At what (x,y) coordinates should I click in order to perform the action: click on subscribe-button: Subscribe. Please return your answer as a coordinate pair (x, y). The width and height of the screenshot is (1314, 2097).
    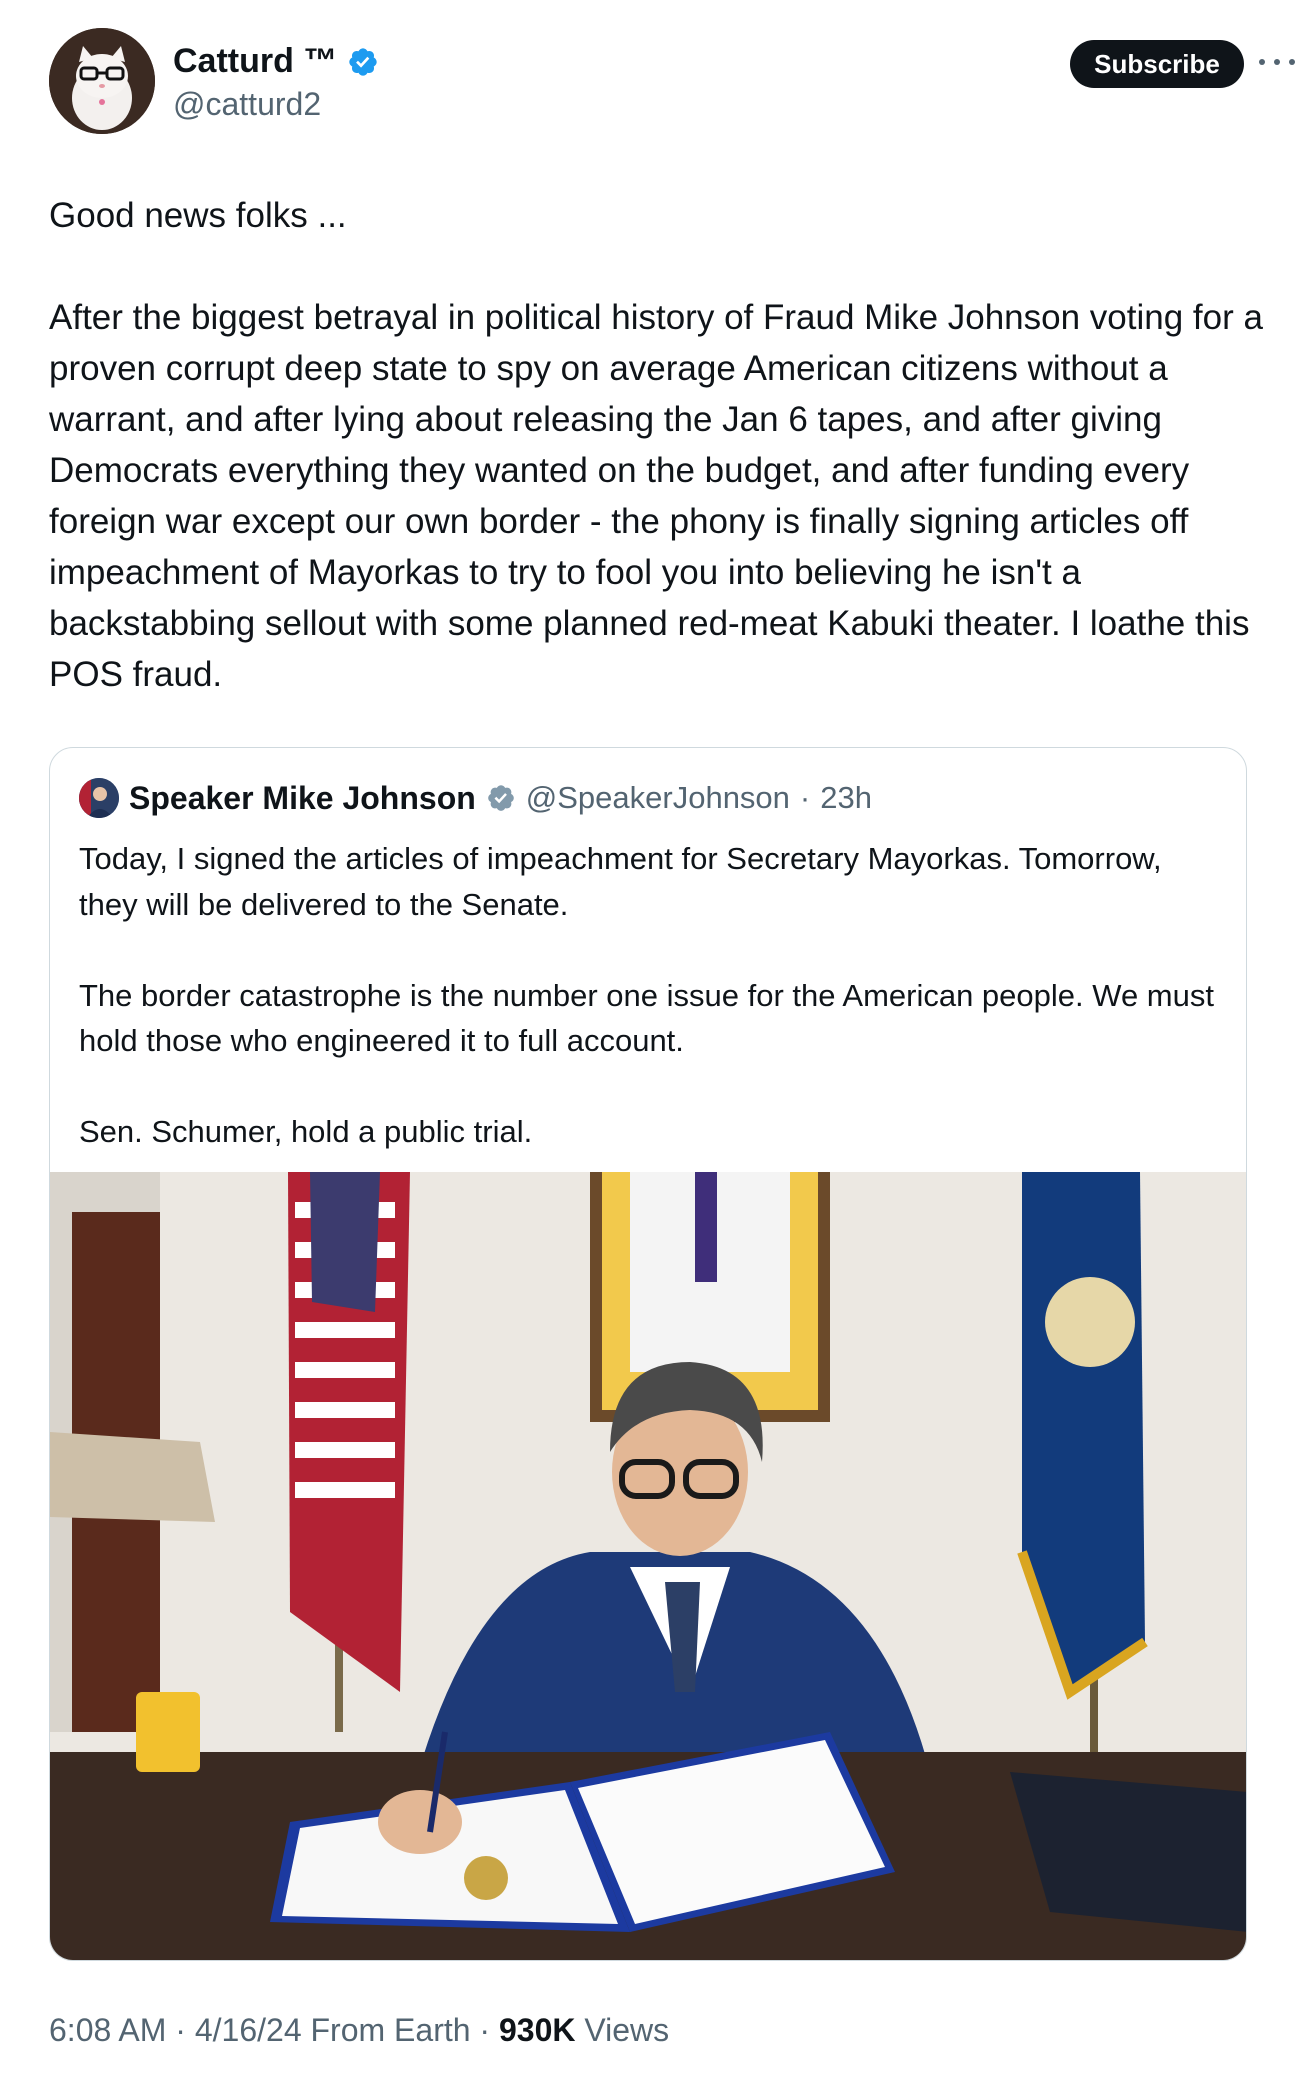
    Looking at the image, I should click on (1157, 64).